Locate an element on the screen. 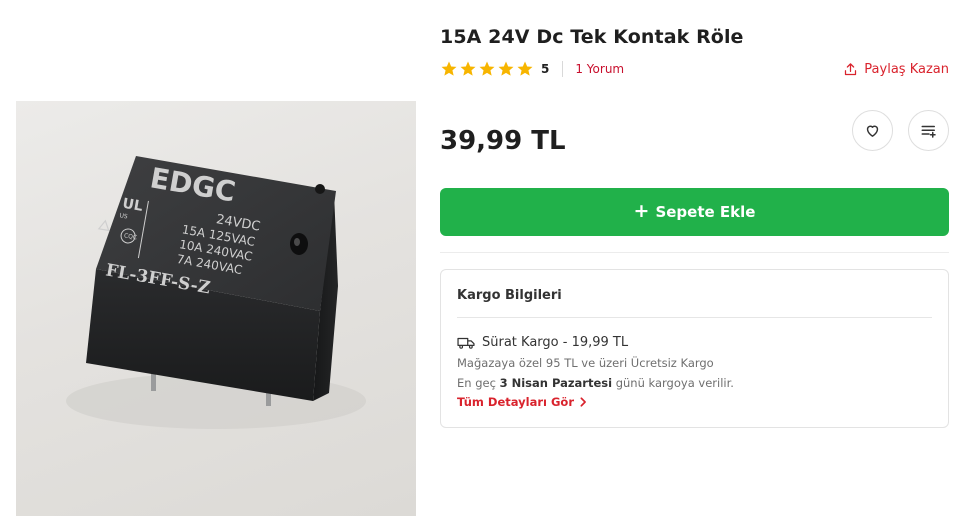 The width and height of the screenshot is (975, 527). cargo-details-link: Tüm Detayları Gör is located at coordinates (522, 402).